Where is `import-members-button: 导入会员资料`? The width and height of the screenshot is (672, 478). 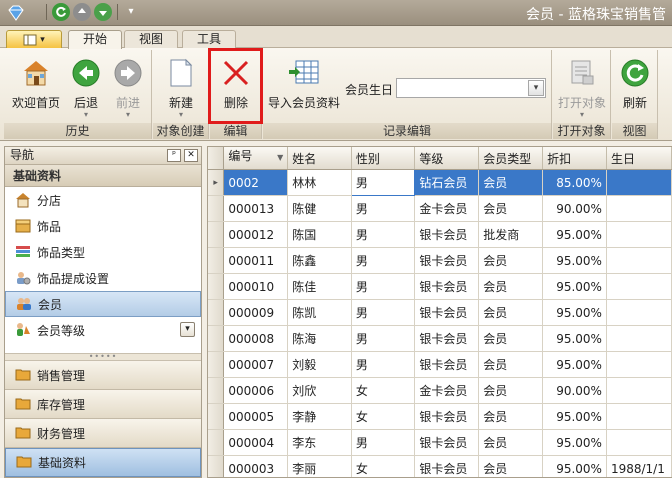
import-members-button: 导入会员资料 is located at coordinates (304, 83).